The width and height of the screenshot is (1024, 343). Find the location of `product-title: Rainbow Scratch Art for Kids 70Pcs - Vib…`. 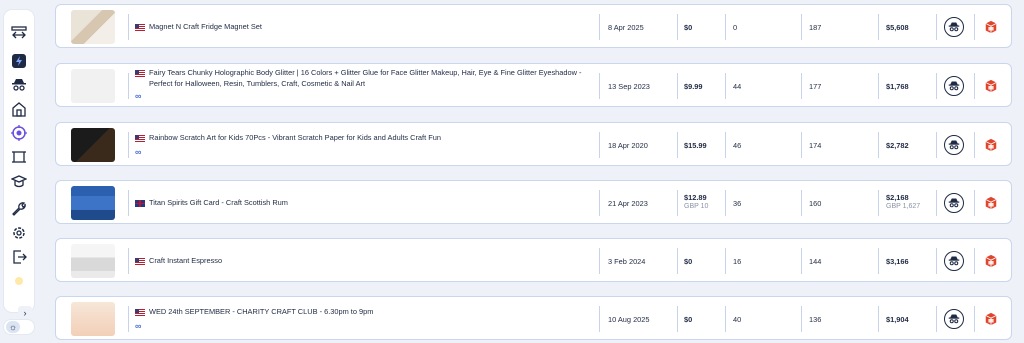

product-title: Rainbow Scratch Art for Kids 70Pcs - Vib… is located at coordinates (371, 138).